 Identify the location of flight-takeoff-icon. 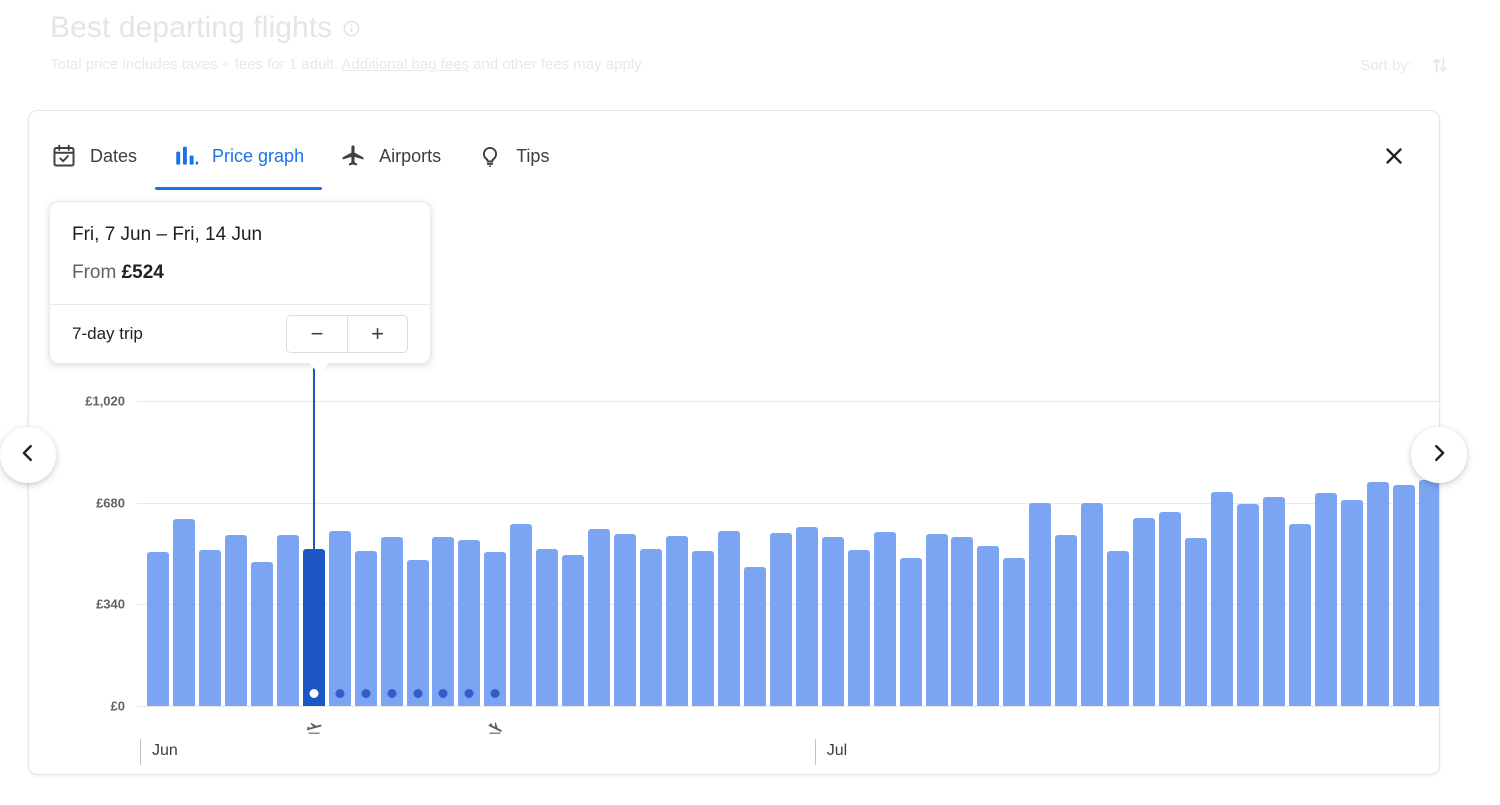
(314, 730).